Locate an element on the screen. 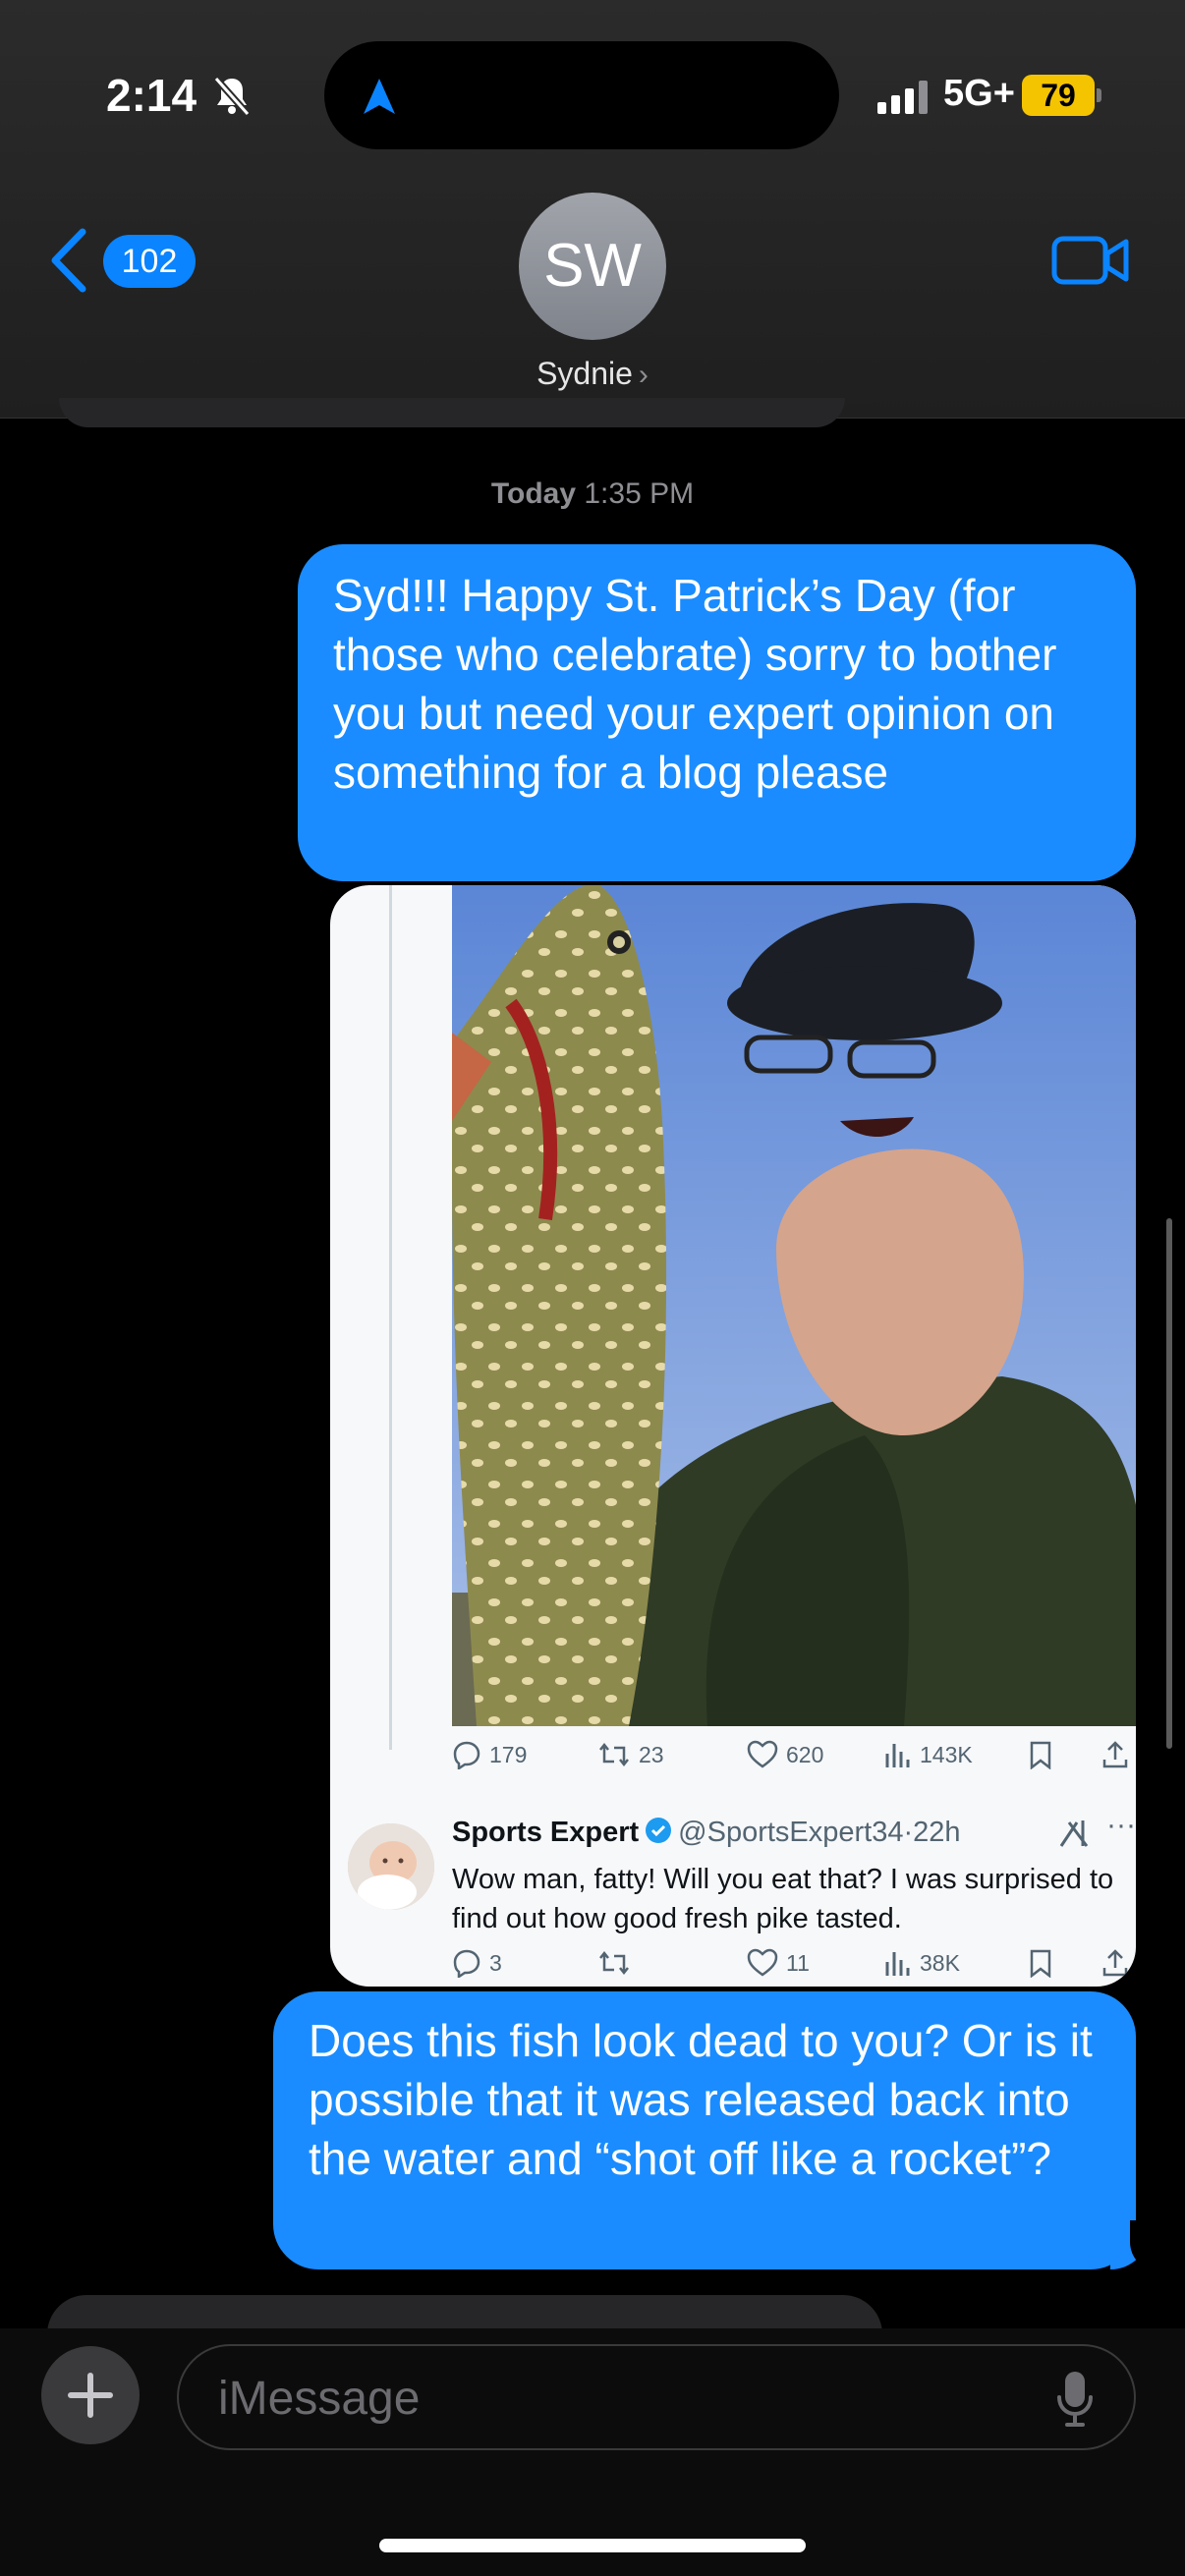 The height and width of the screenshot is (2576, 1185). plus-icon is located at coordinates (91, 2395).